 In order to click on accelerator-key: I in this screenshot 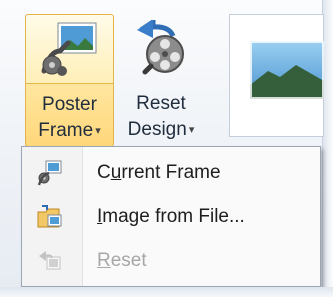, I will do `click(100, 216)`.